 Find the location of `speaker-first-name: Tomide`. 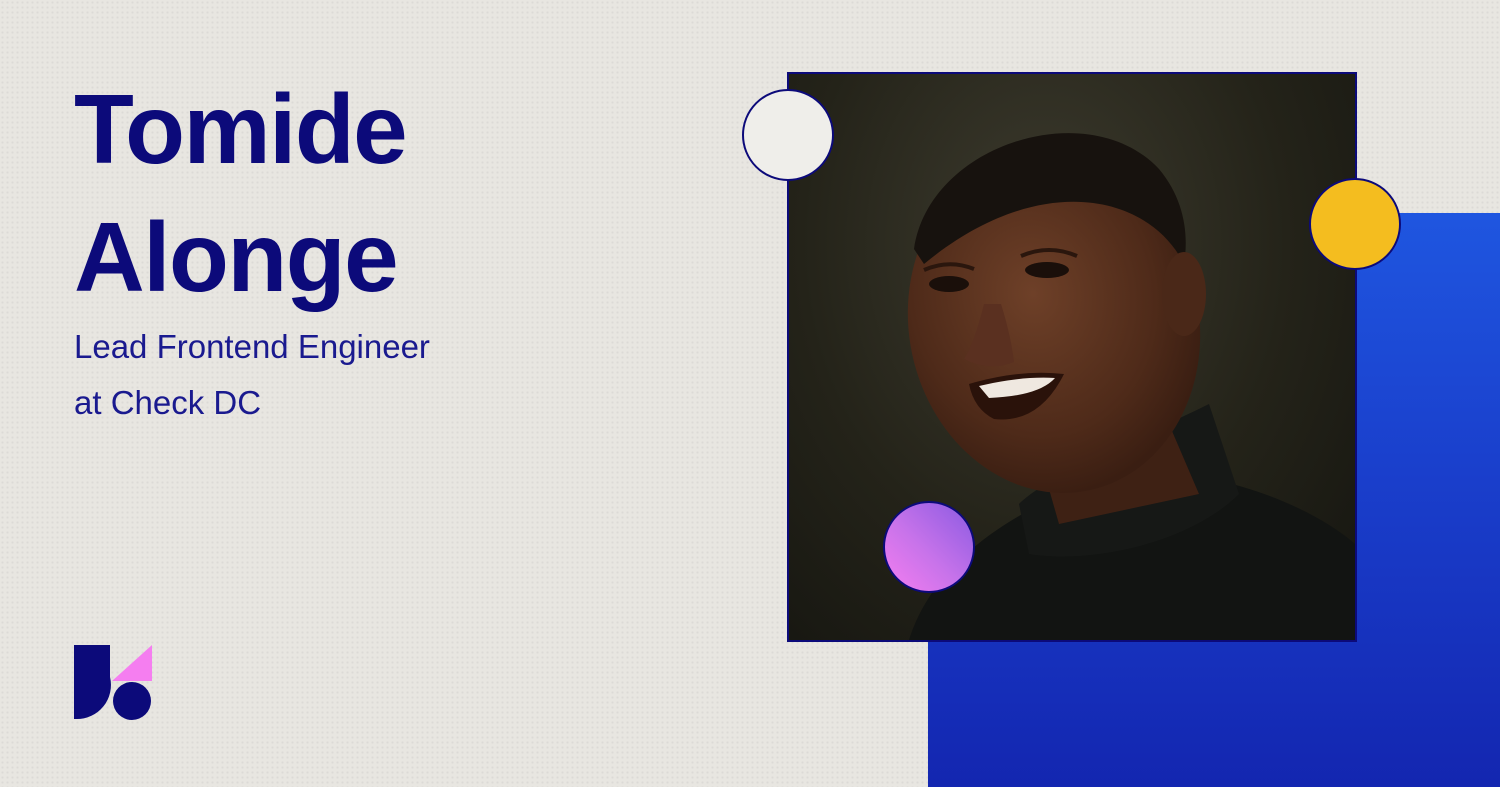

speaker-first-name: Tomide is located at coordinates (241, 129).